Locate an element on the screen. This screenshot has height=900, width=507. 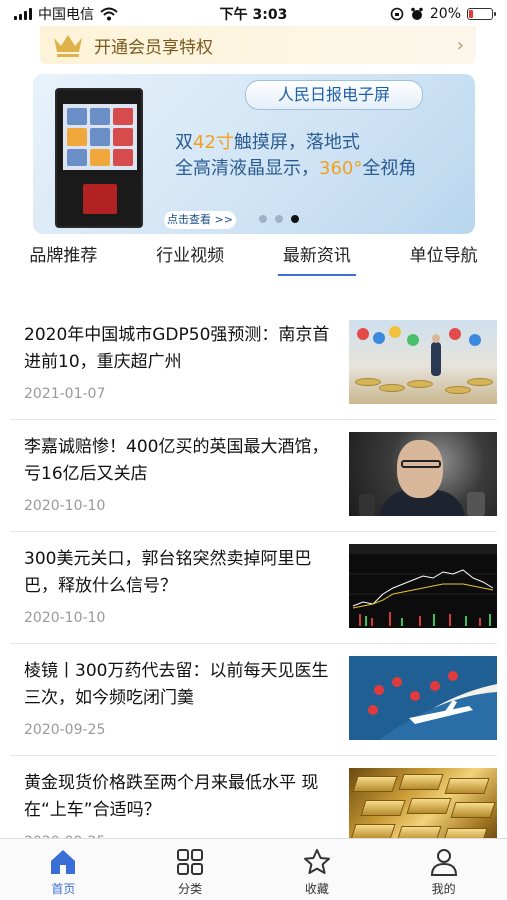
kiosk-image is located at coordinates (99, 158).